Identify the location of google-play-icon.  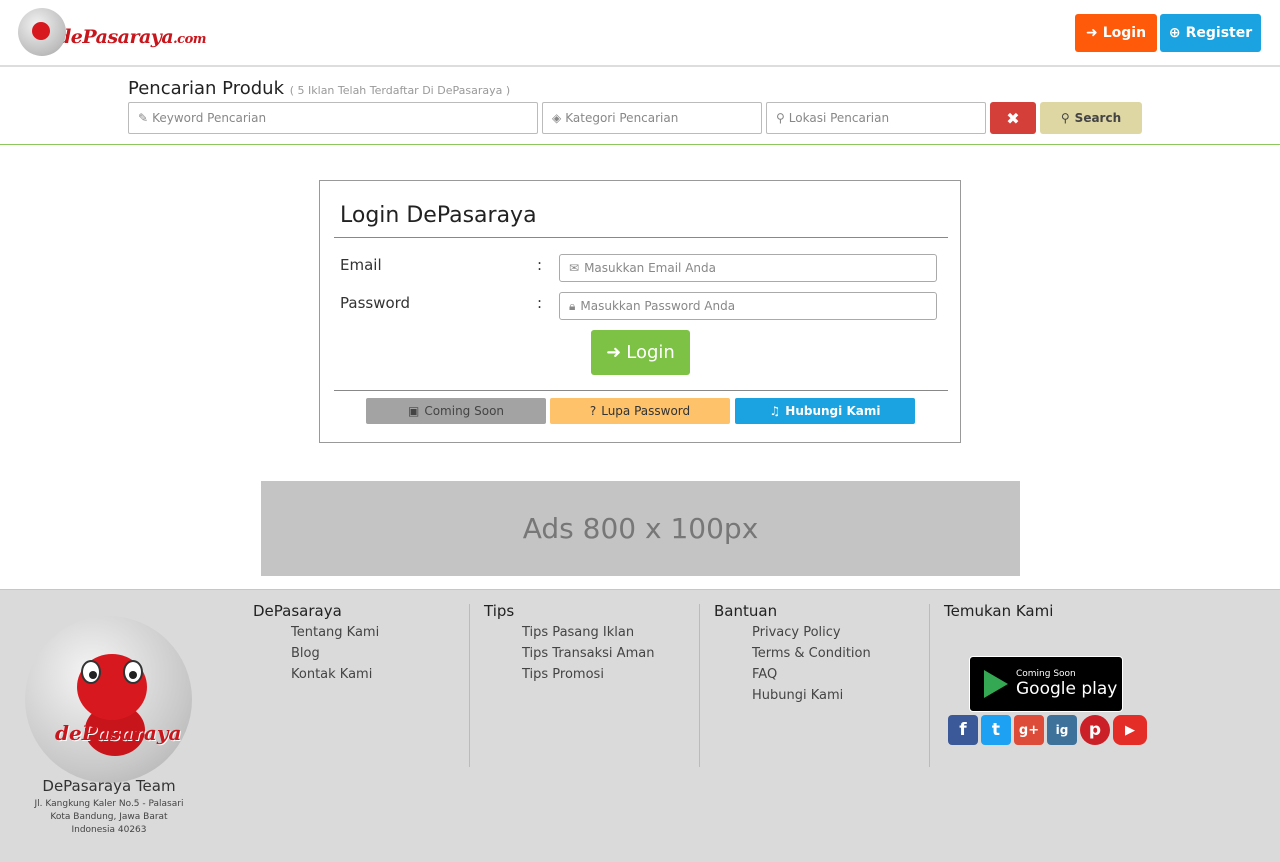
(996, 684).